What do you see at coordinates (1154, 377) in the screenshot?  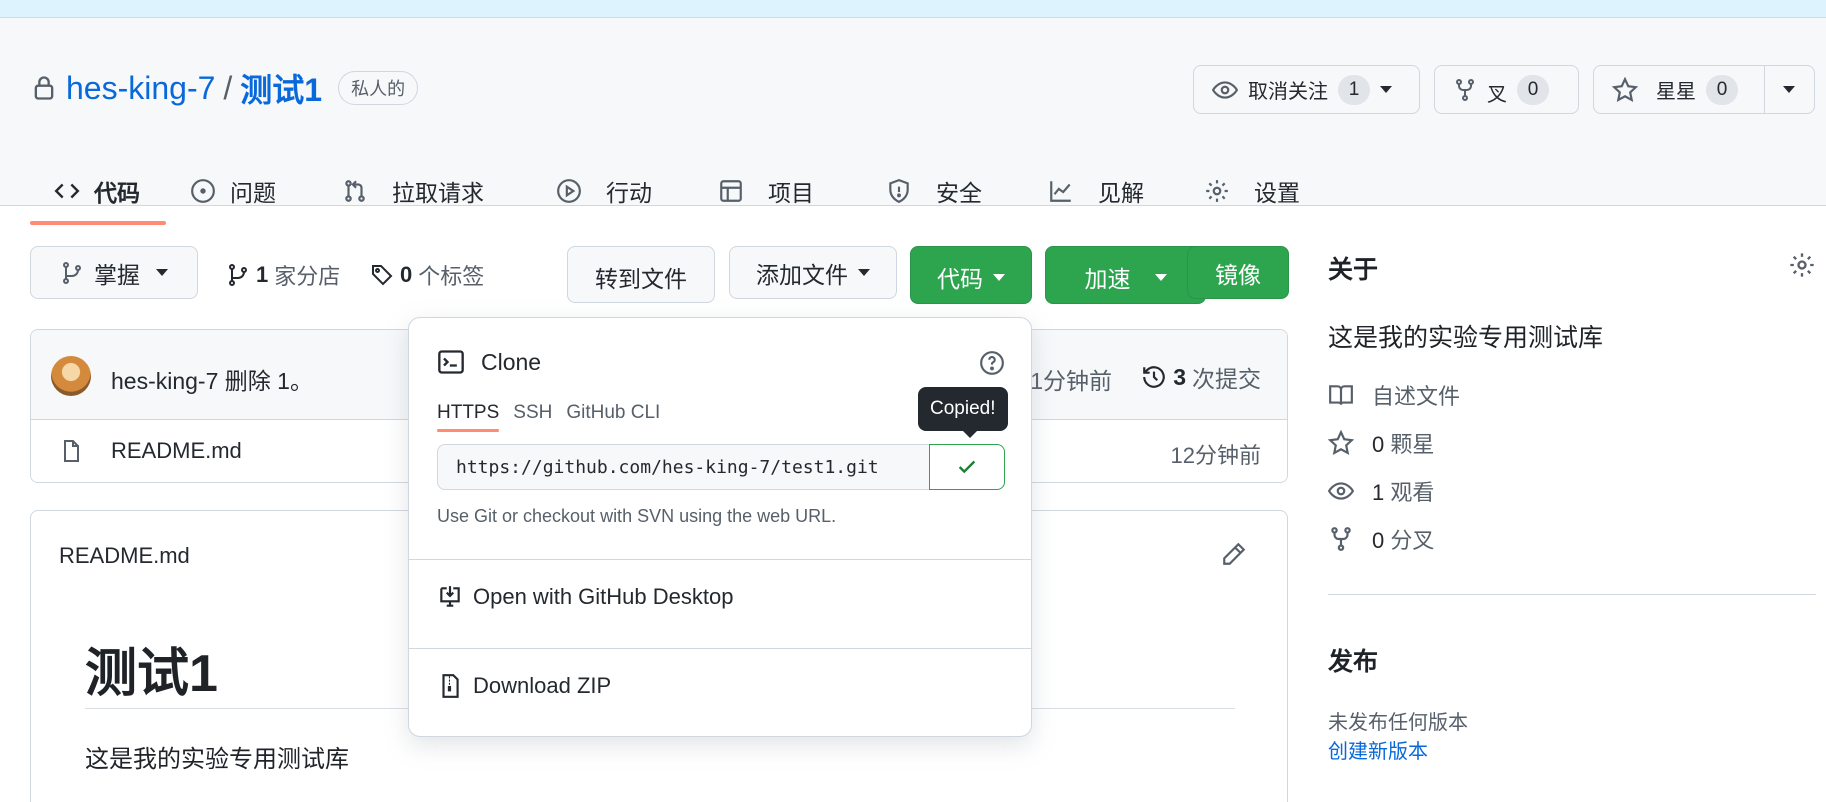 I see `history-icon` at bounding box center [1154, 377].